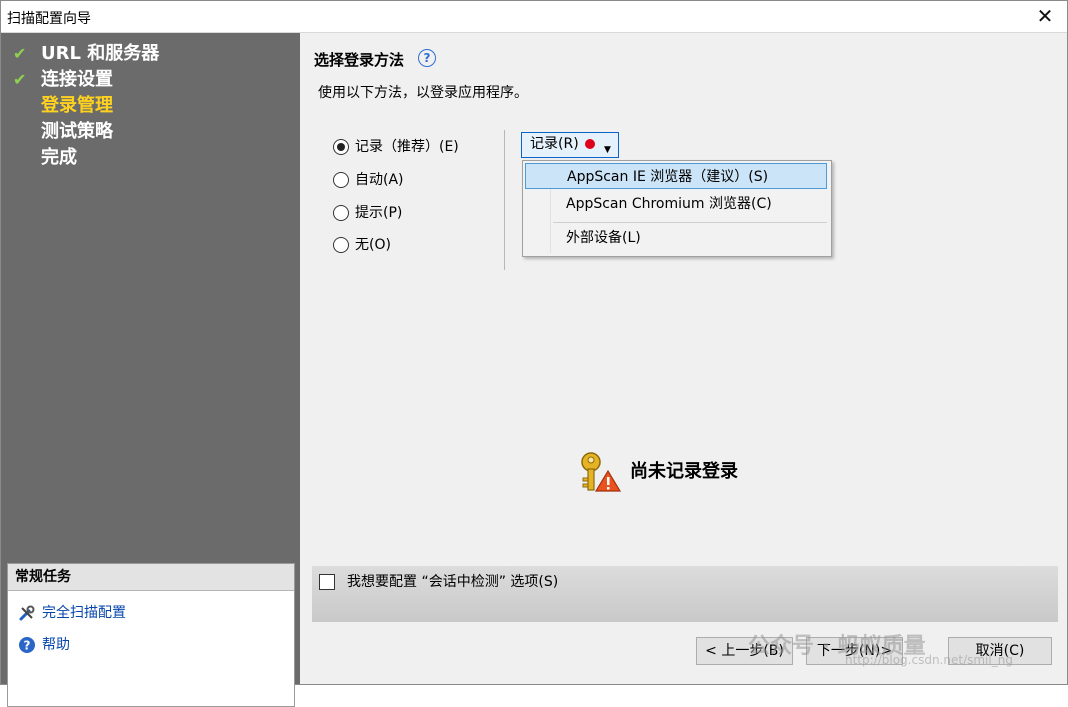 This screenshot has width=1068, height=707. Describe the element at coordinates (676, 204) in the screenshot. I see `menu-item-appscan-chromium: AppScan Chromium 浏览器(C)` at that location.